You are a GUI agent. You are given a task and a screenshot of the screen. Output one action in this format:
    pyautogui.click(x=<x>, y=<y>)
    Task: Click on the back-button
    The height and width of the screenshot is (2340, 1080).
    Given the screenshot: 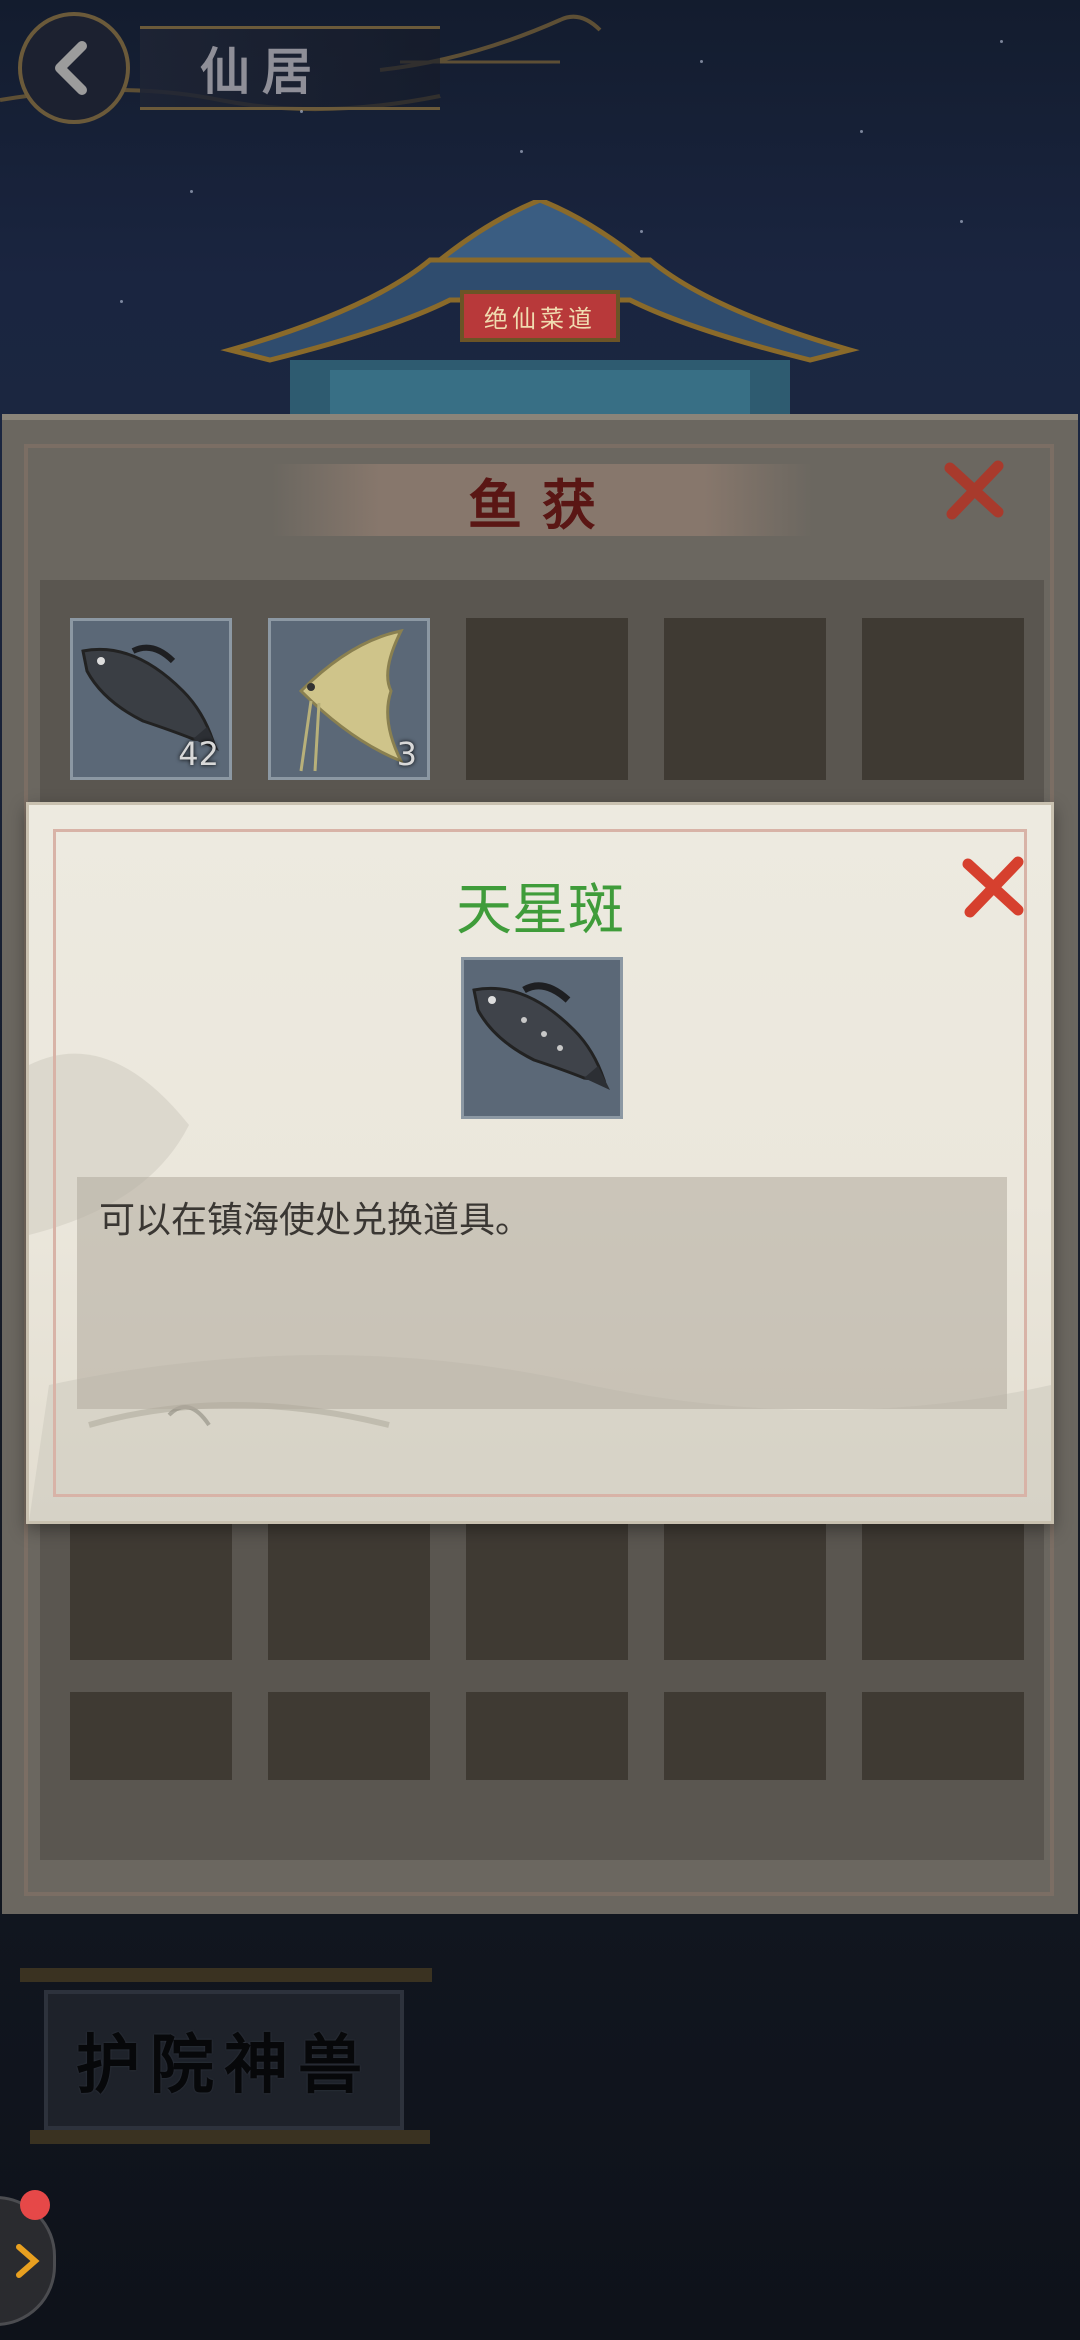 What is the action you would take?
    pyautogui.click(x=74, y=68)
    